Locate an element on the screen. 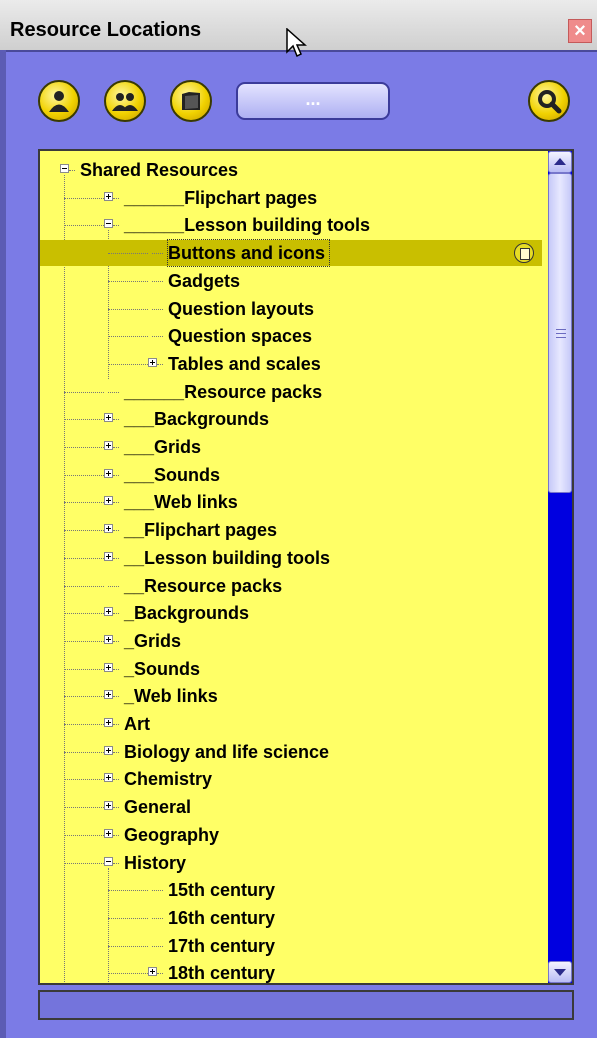 This screenshot has height=1038, width=597. tree-item: ___Sounds is located at coordinates (291, 475).